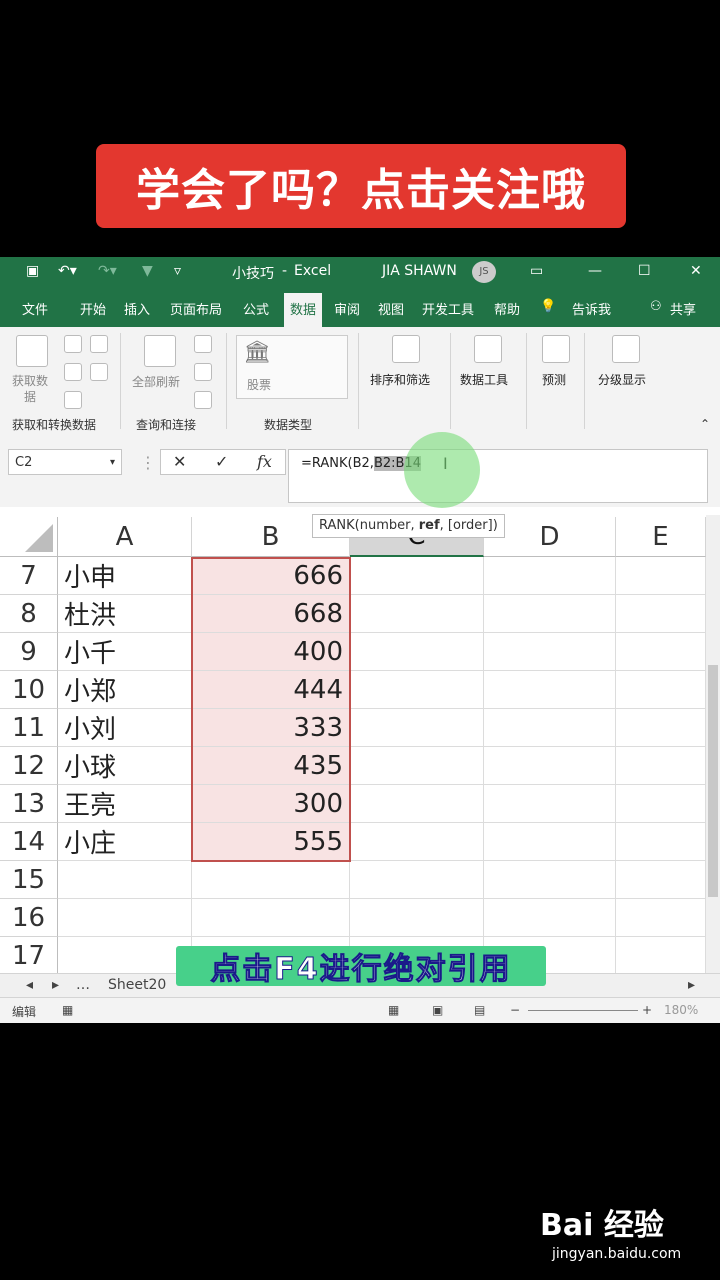 This screenshot has width=720, height=1280. What do you see at coordinates (73, 344) in the screenshot?
I see `from-text-icon` at bounding box center [73, 344].